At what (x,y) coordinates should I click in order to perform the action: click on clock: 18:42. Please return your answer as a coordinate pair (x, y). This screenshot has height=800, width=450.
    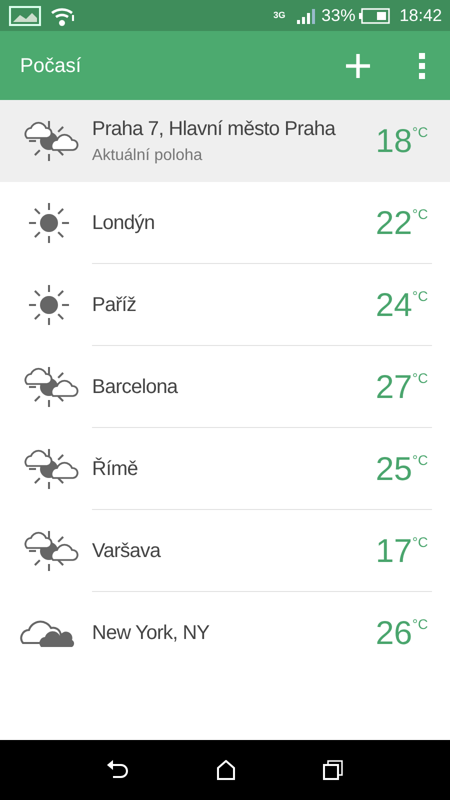
    Looking at the image, I should click on (420, 15).